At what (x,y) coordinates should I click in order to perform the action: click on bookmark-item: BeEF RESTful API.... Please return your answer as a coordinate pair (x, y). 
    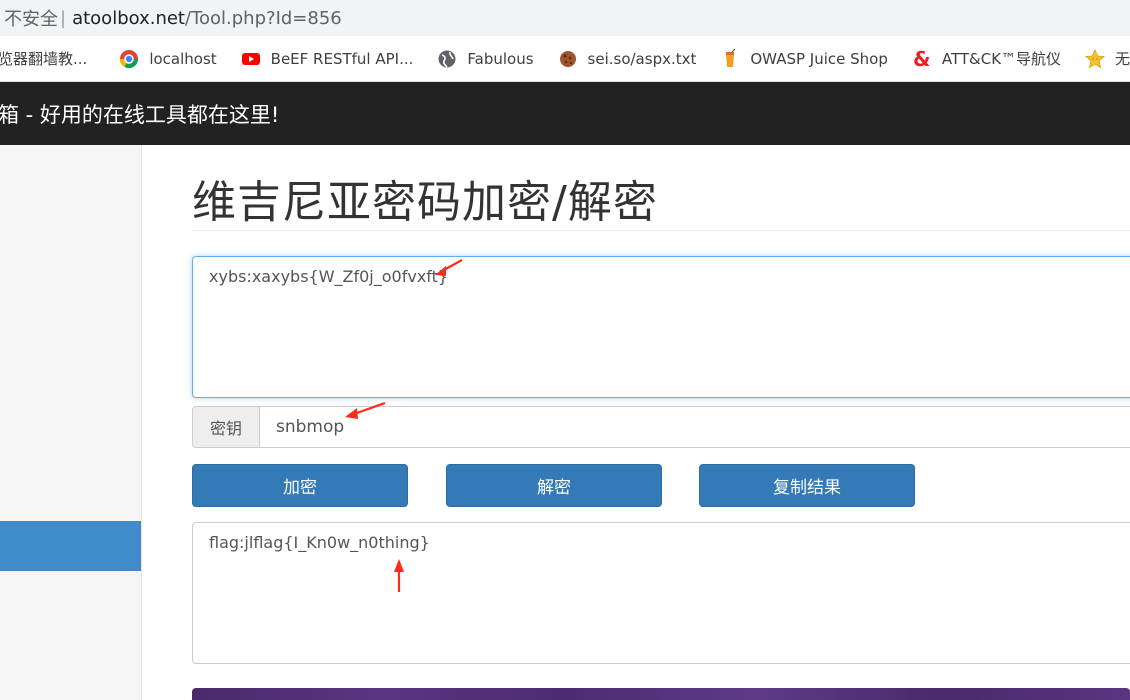
    Looking at the image, I should click on (327, 59).